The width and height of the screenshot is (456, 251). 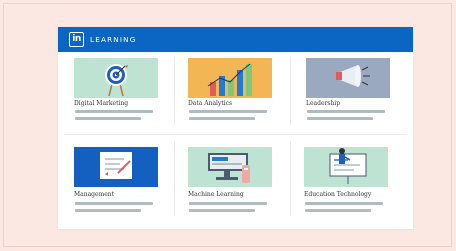 What do you see at coordinates (113, 39) in the screenshot?
I see `brand-title: LEARNING` at bounding box center [113, 39].